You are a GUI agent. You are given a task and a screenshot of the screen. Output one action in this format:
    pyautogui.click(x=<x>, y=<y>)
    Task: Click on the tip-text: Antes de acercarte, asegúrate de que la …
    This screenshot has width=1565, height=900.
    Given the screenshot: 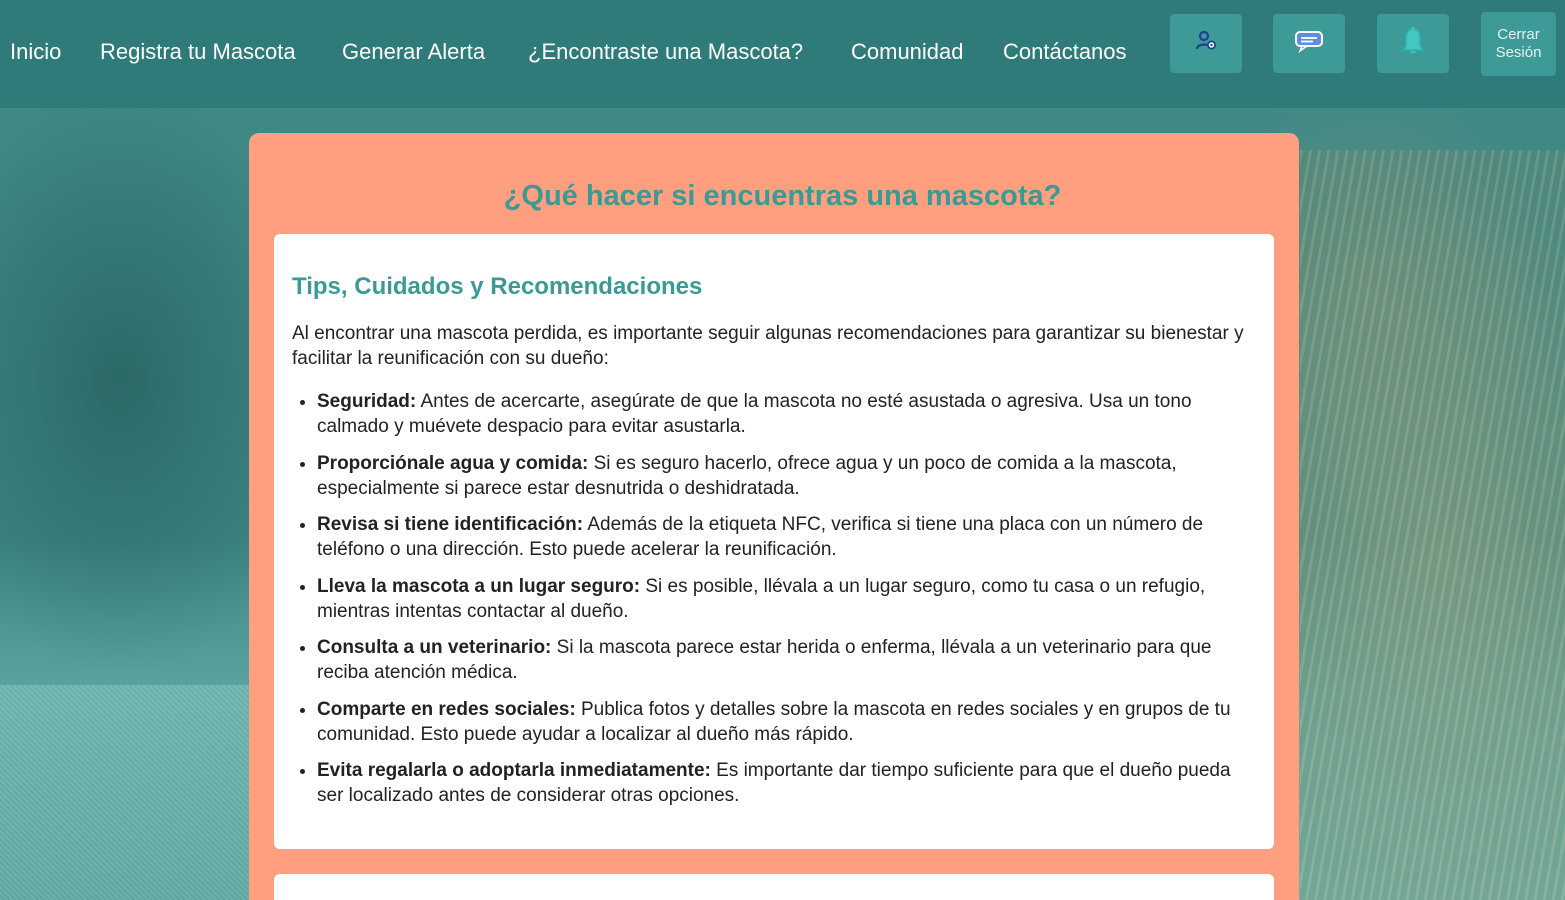 What is the action you would take?
    pyautogui.click(x=754, y=414)
    